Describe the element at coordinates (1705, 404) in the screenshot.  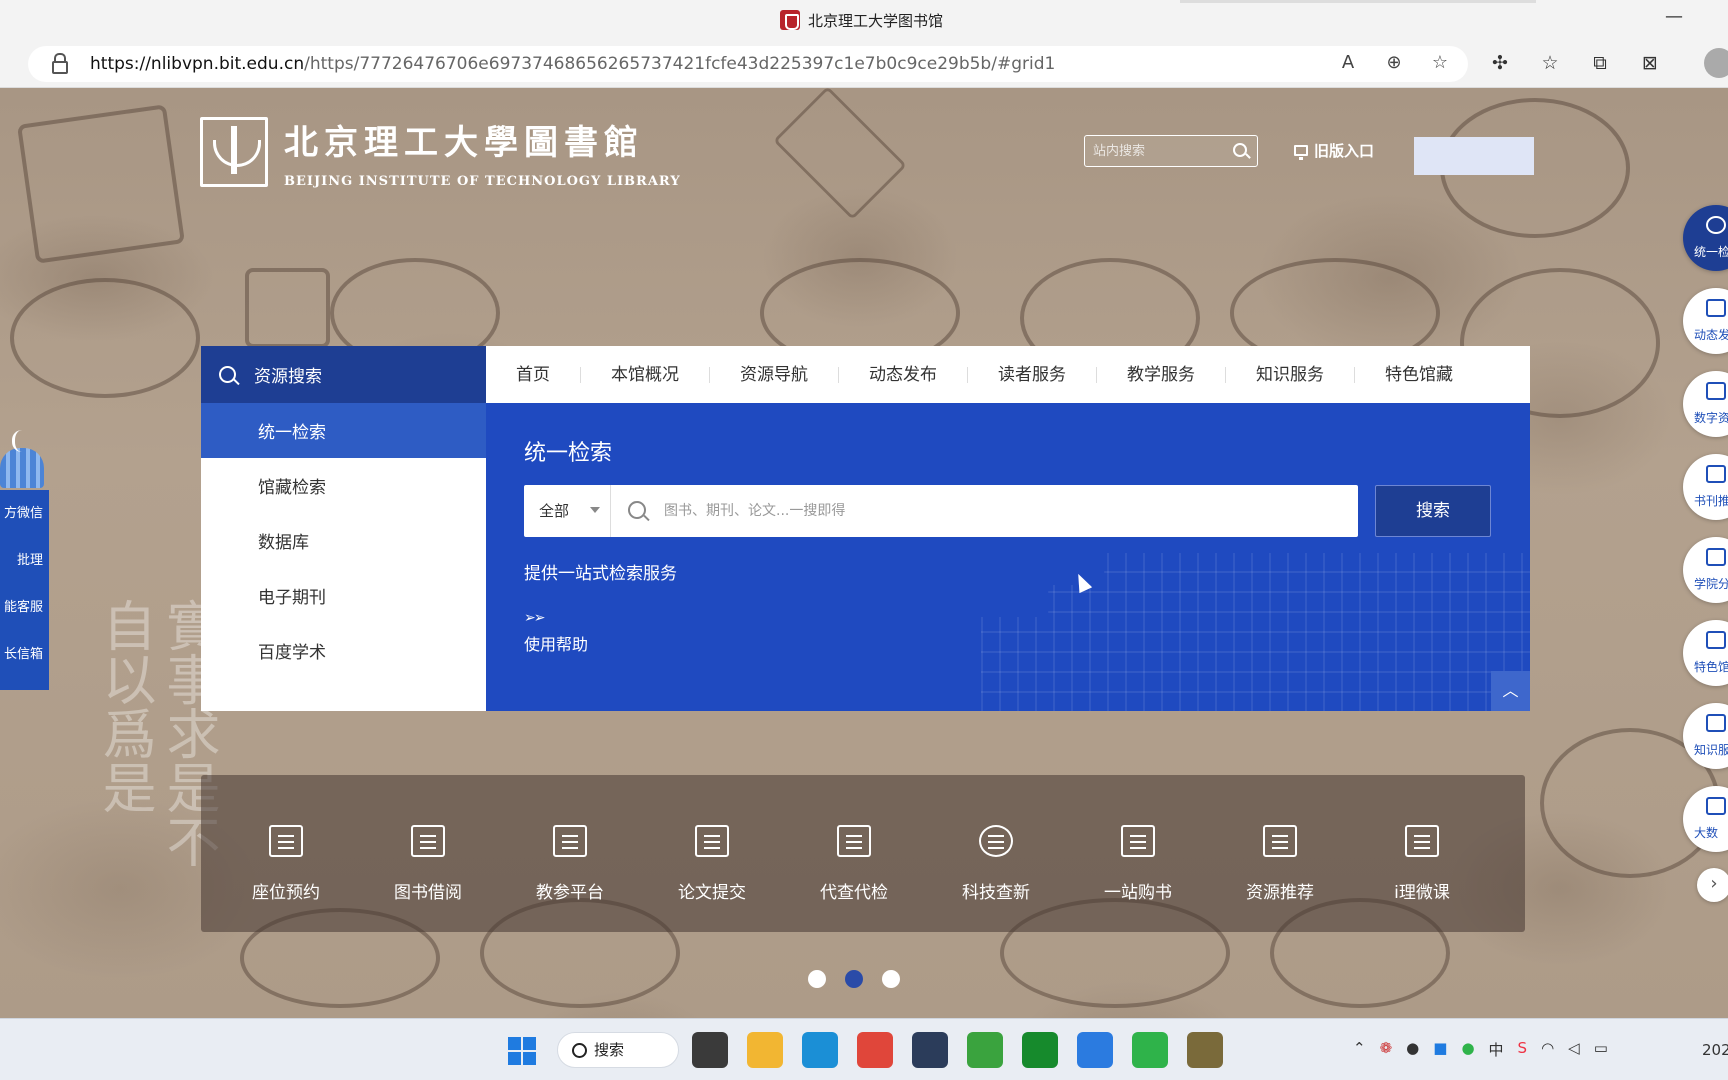
I see `right-bar-item-digital-resources: 数字资` at that location.